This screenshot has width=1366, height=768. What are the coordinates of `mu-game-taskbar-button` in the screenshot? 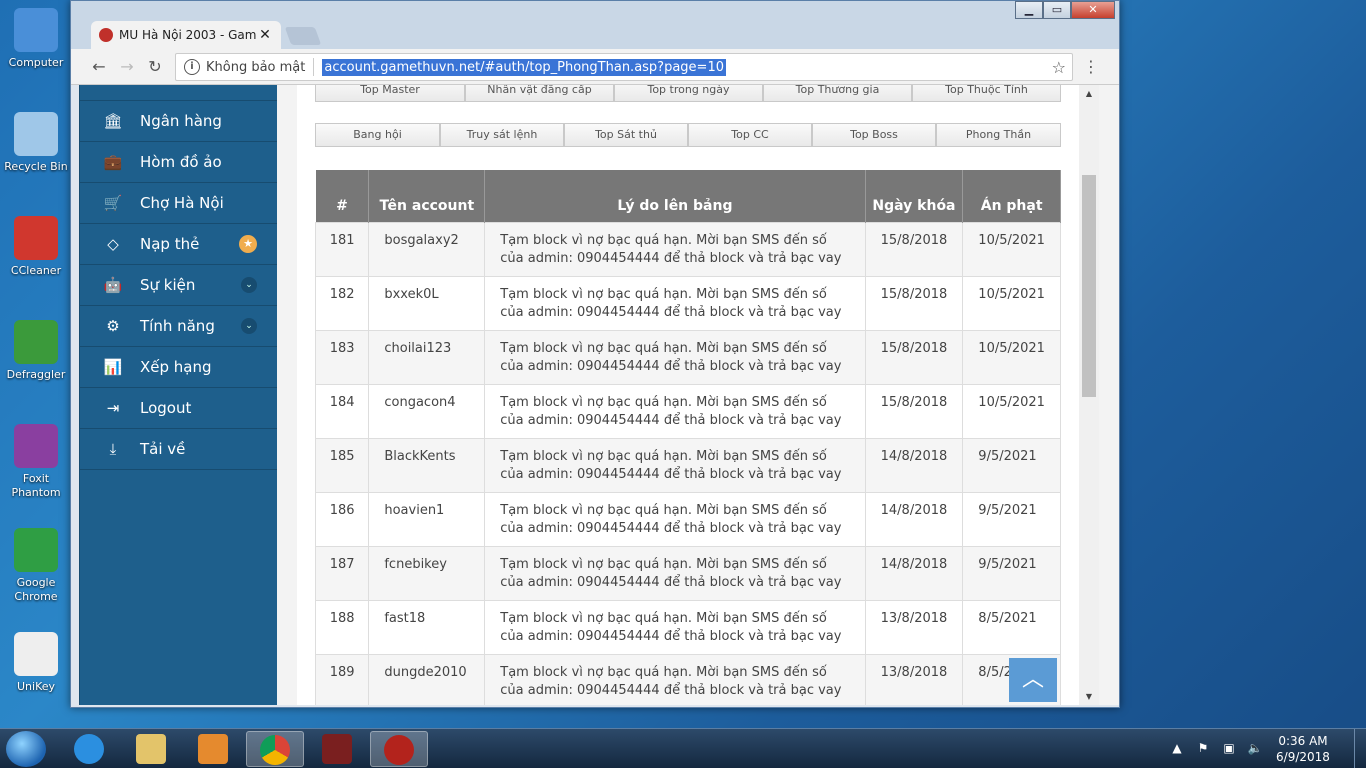 It's located at (337, 749).